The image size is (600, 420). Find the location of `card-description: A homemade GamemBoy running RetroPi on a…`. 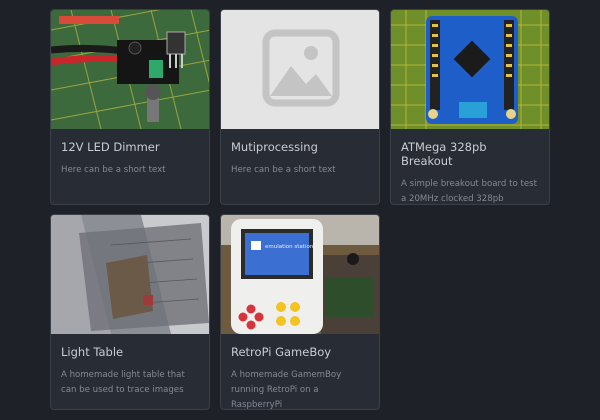

card-description: A homemade GamemBoy running RetroPi on a… is located at coordinates (286, 390).